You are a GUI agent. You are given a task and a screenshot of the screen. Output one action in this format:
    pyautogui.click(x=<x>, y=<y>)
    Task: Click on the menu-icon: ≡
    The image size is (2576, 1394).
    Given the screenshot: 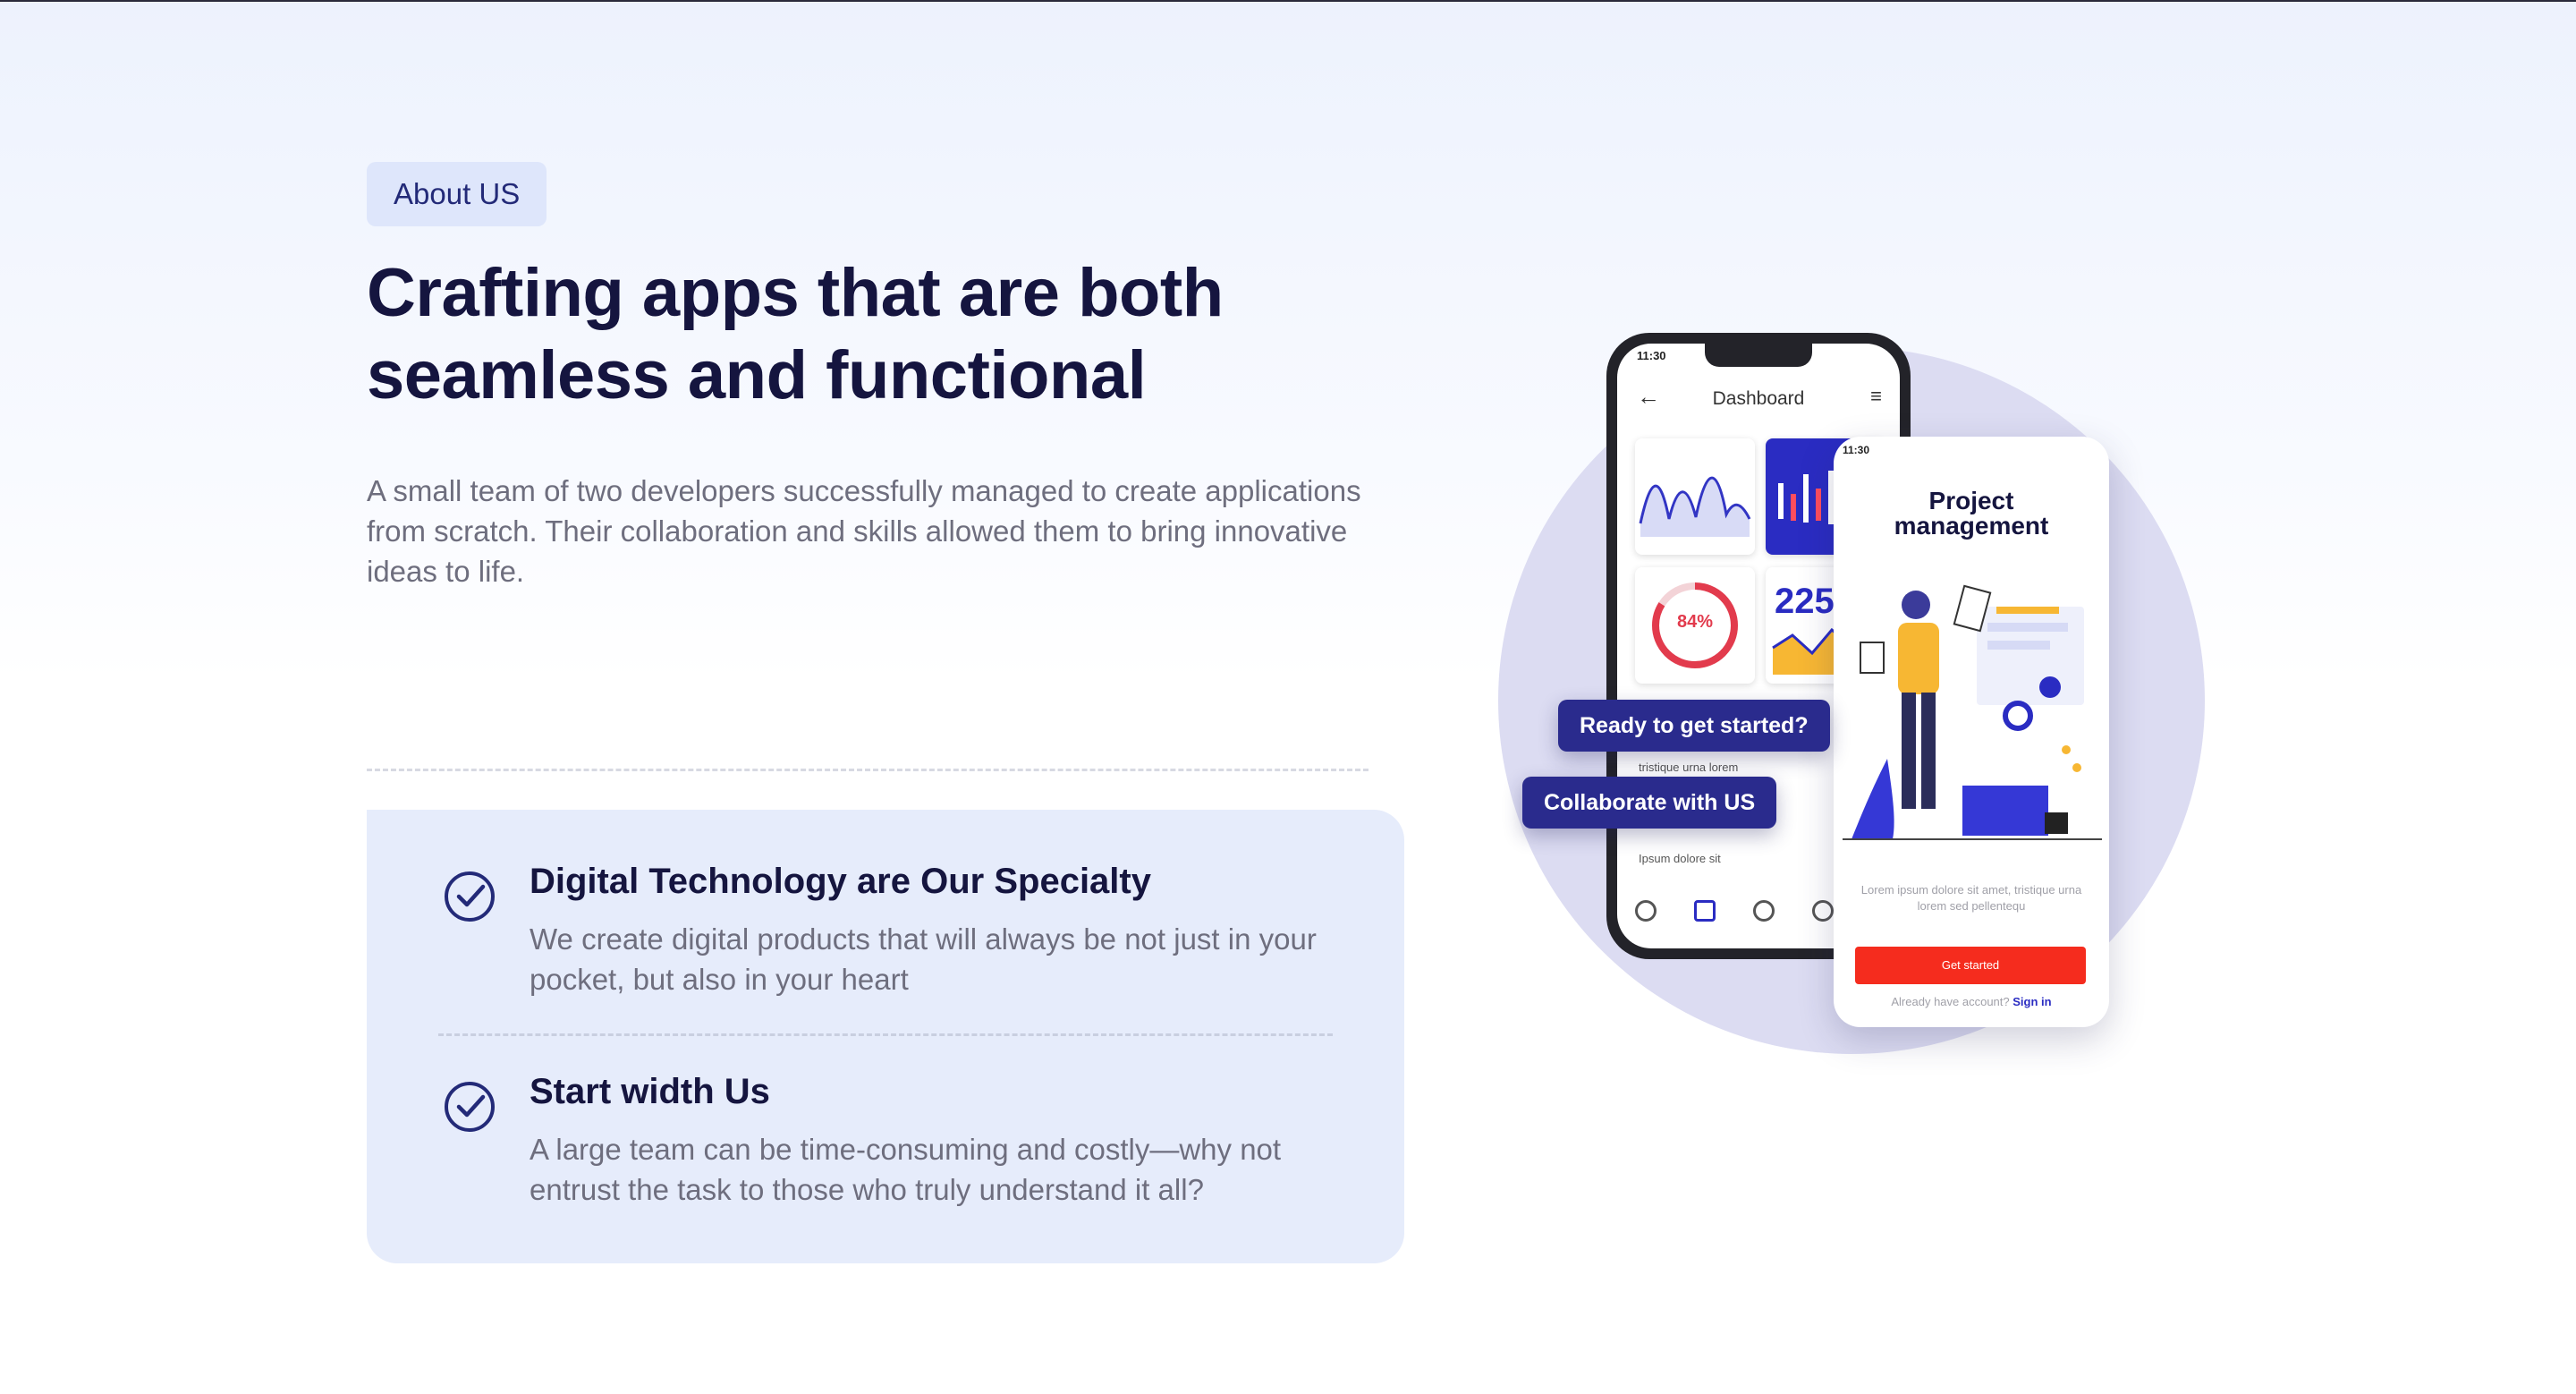 What is the action you would take?
    pyautogui.click(x=1876, y=396)
    